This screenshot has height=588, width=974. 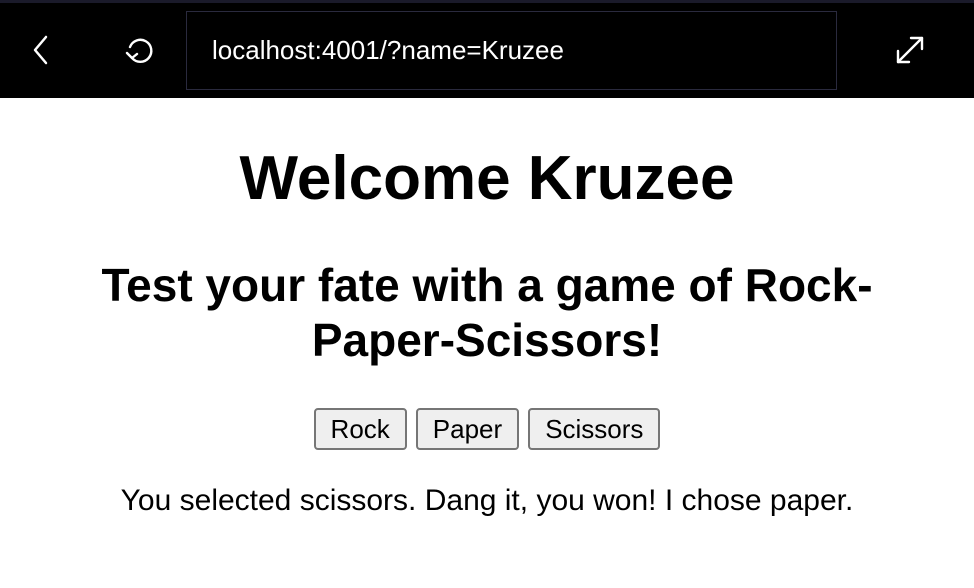 I want to click on reload-icon, so click(x=139, y=50).